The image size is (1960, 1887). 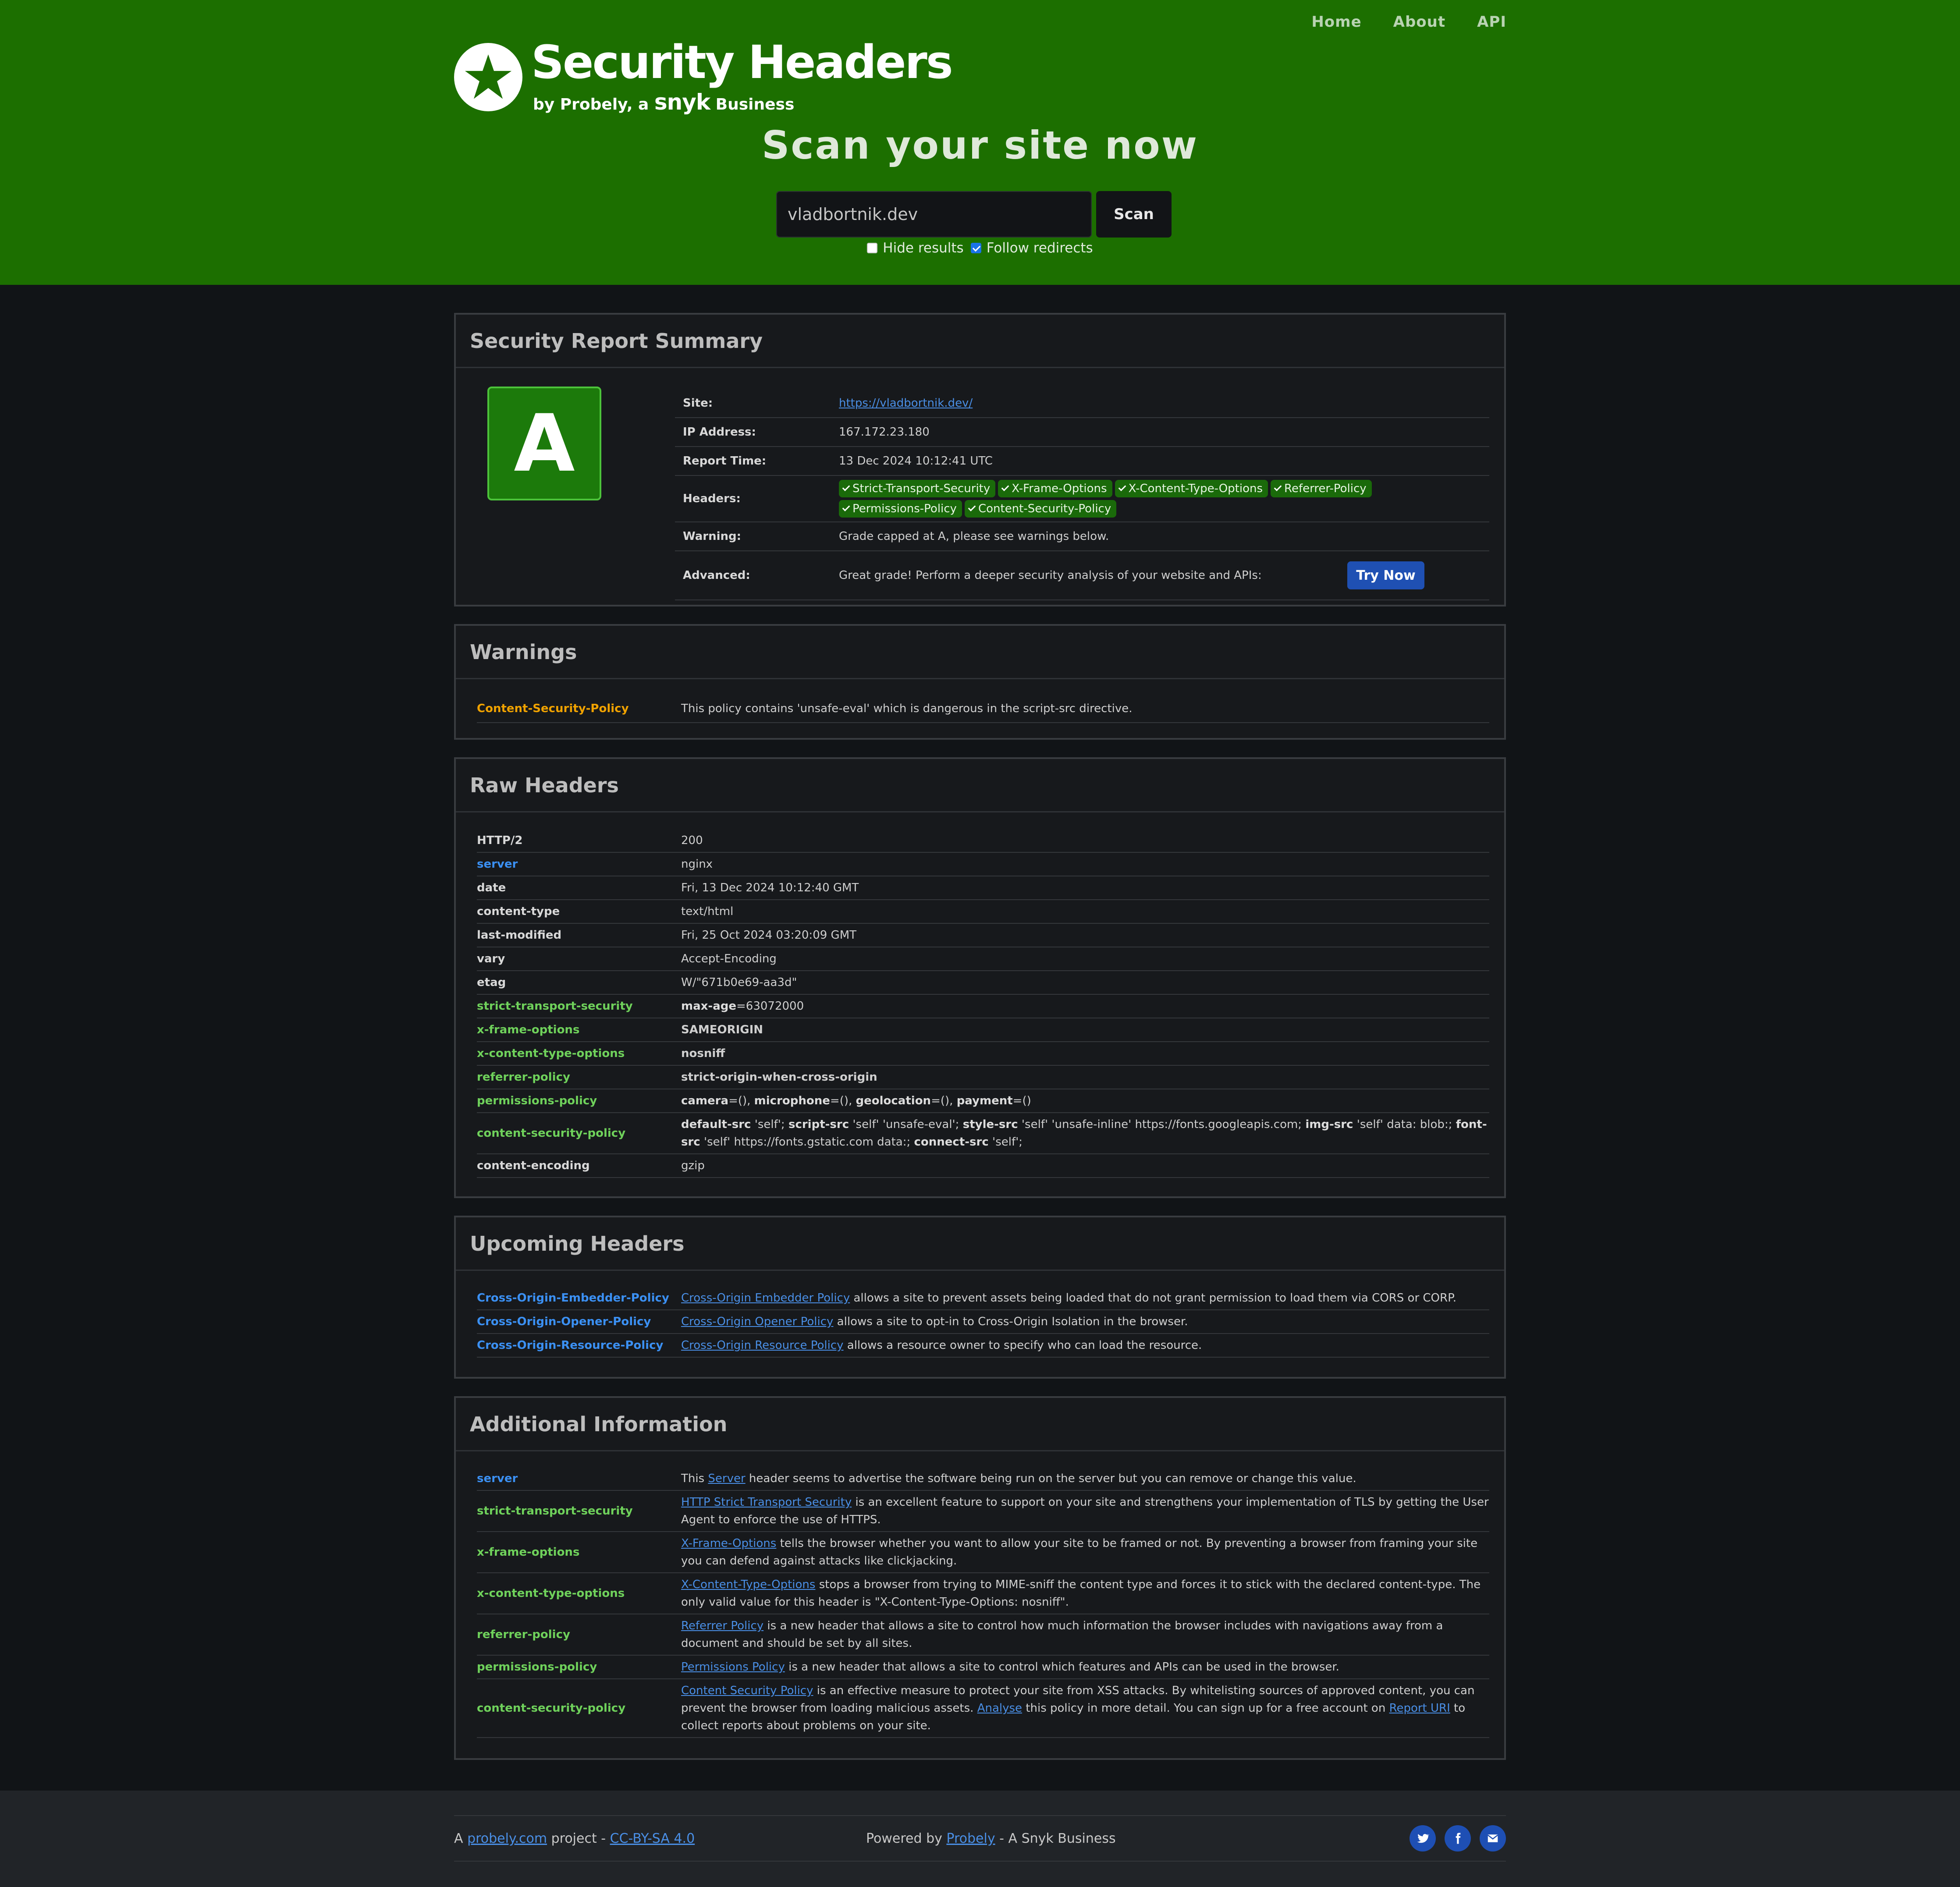 I want to click on analyse-link: Analyse, so click(x=999, y=1708).